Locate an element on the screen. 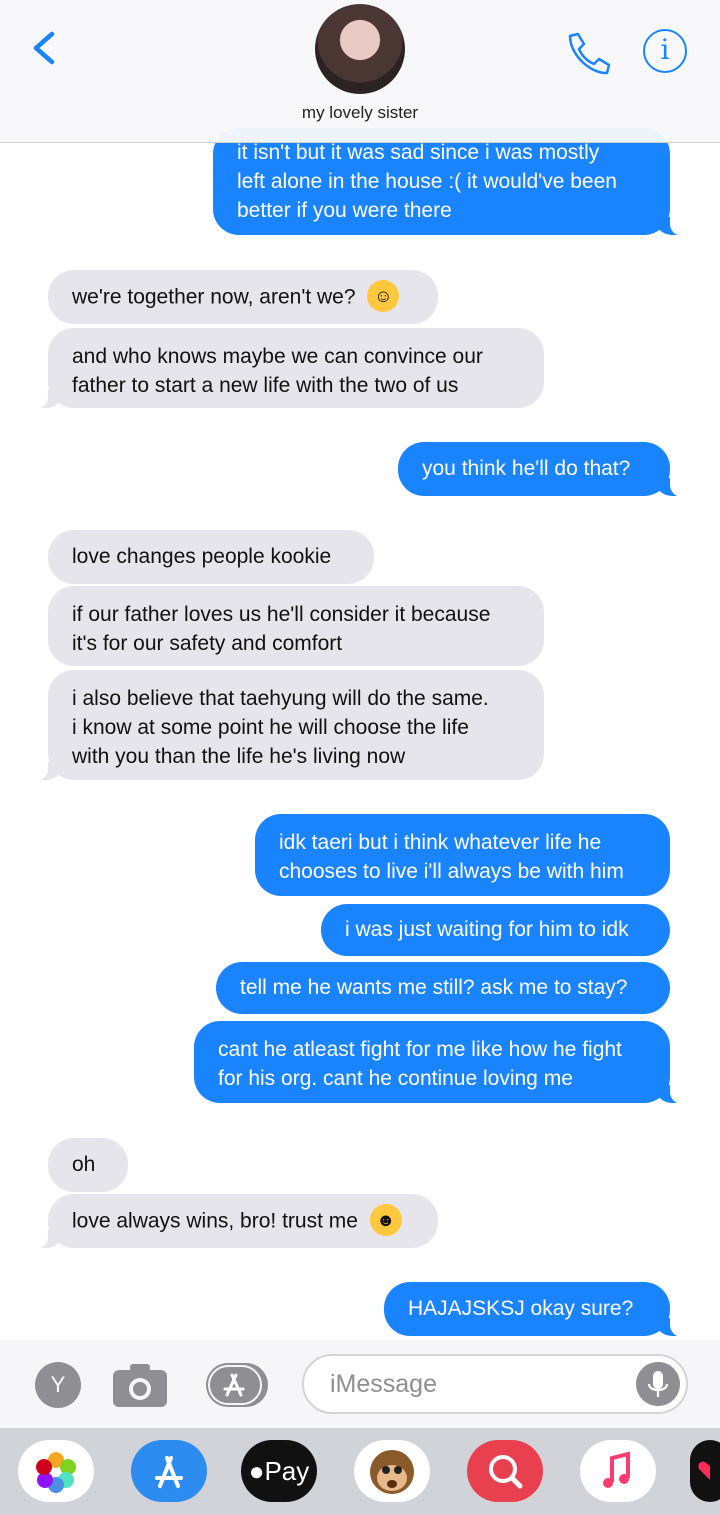 The height and width of the screenshot is (1515, 720). message-bubble-incoming: oh is located at coordinates (88, 1165).